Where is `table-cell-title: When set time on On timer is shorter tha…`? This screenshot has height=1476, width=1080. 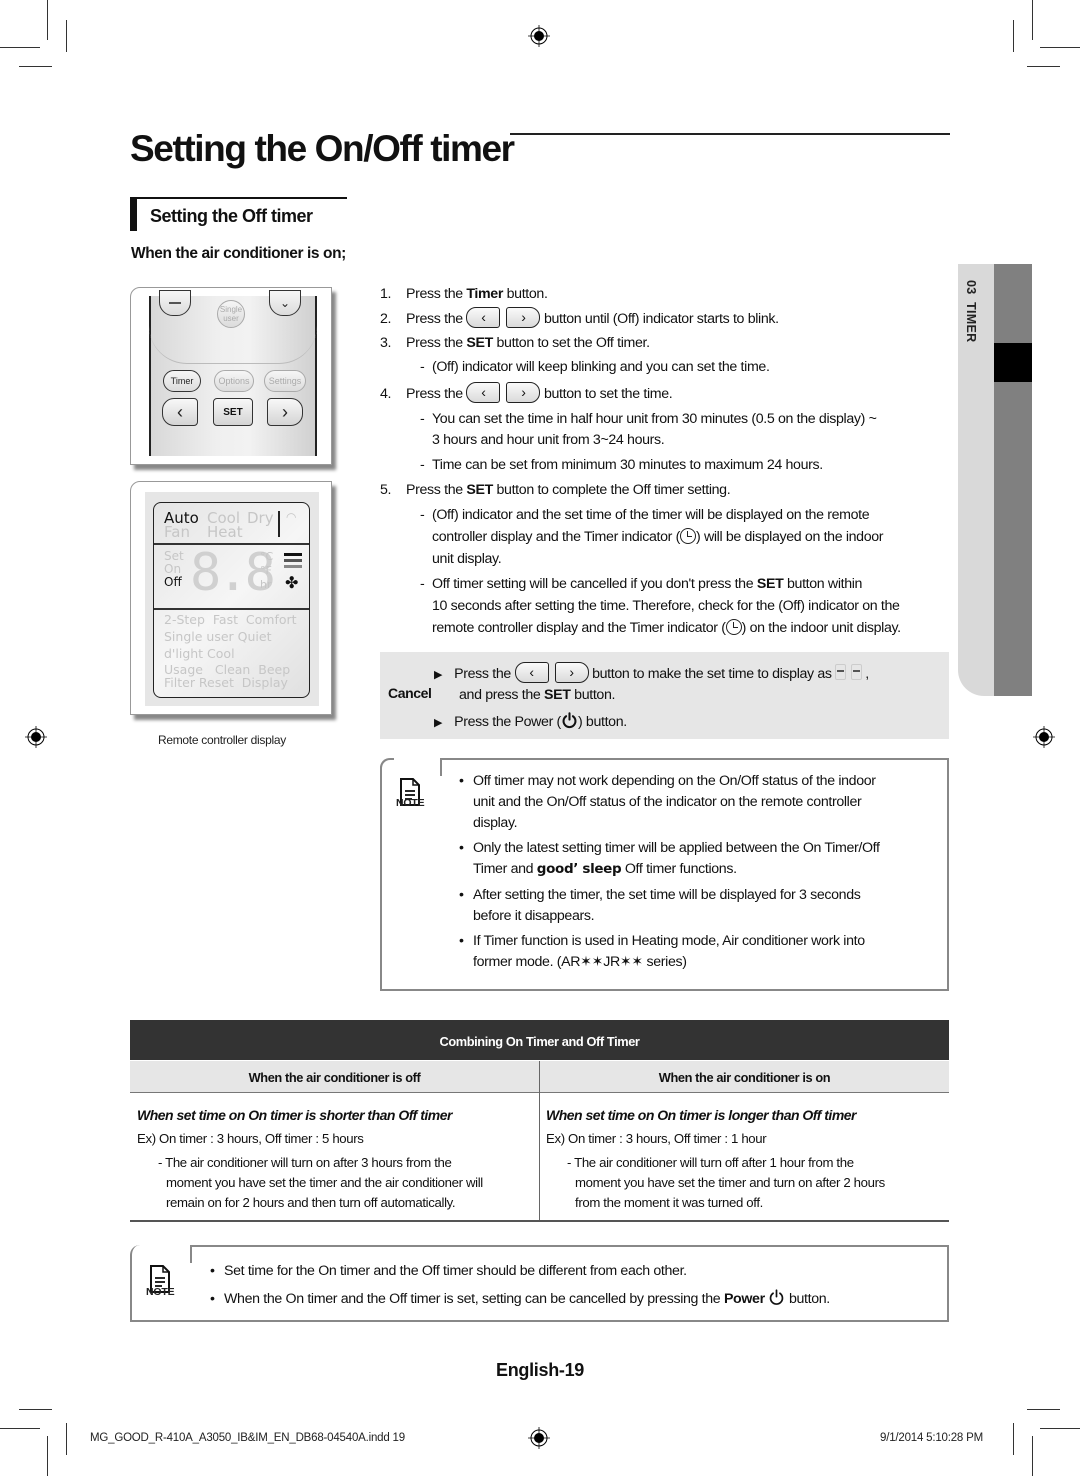
table-cell-title: When set time on On timer is shorter tha… is located at coordinates (294, 1115).